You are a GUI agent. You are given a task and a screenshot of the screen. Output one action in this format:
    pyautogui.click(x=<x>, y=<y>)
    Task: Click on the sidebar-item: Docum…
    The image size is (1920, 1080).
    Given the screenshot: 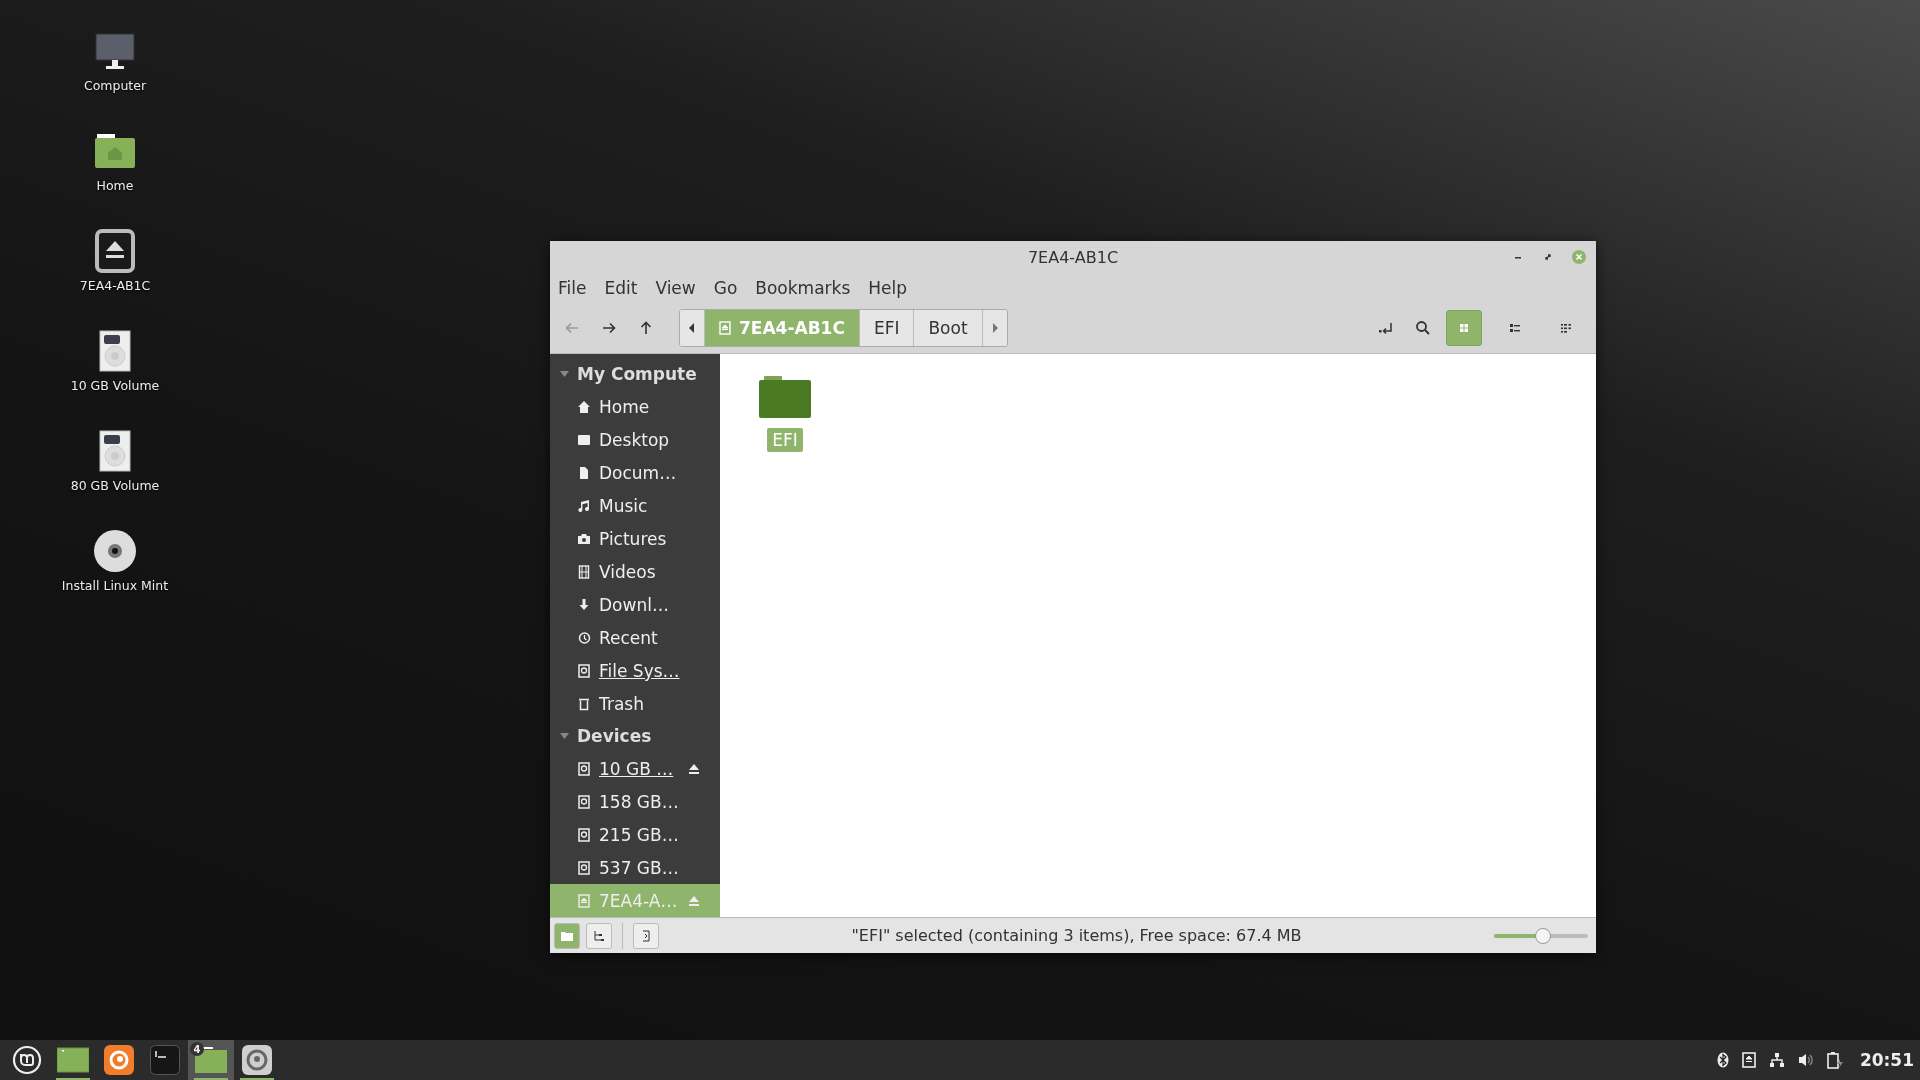 What is the action you would take?
    pyautogui.click(x=635, y=472)
    